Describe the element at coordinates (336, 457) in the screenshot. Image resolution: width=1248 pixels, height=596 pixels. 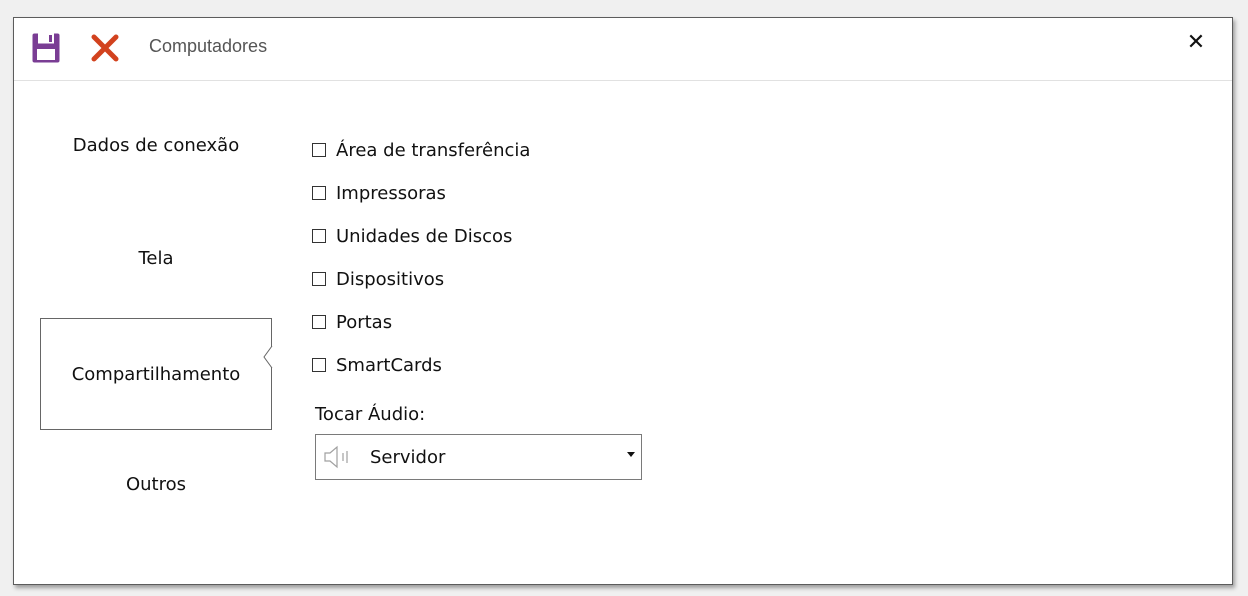
I see `speaker-icon` at that location.